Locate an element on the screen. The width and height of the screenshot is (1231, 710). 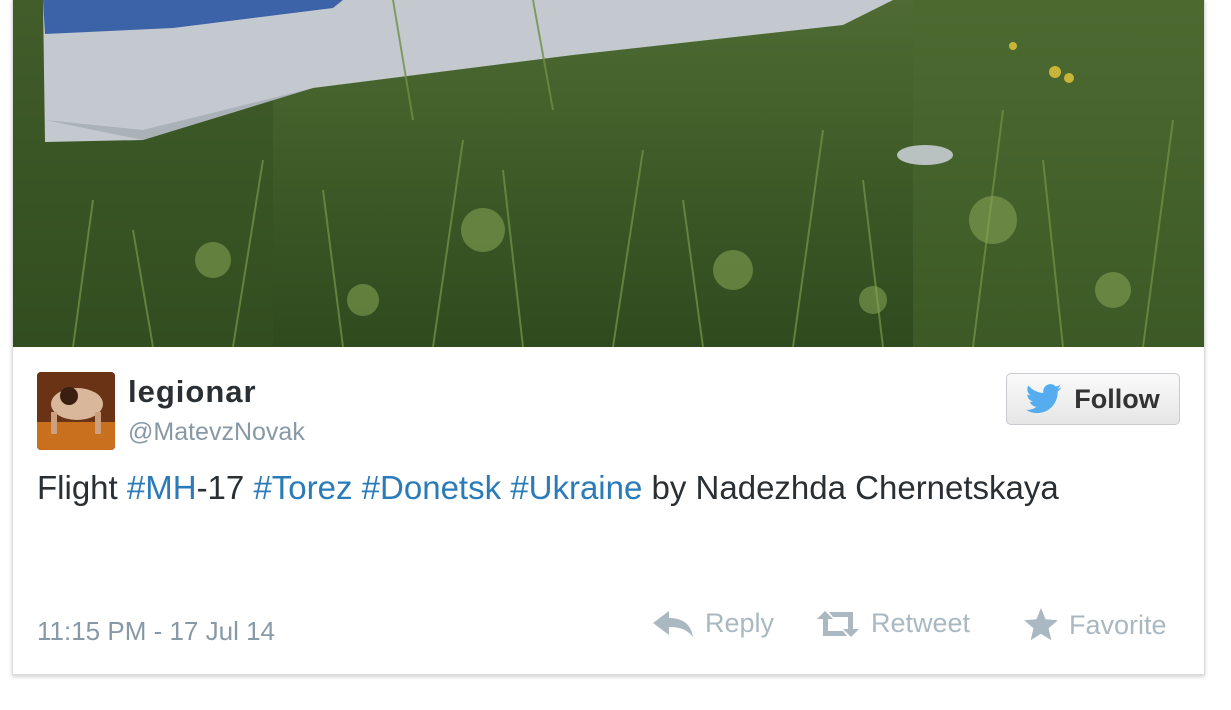
hashtag-ukraine: #Ukraine is located at coordinates (576, 487).